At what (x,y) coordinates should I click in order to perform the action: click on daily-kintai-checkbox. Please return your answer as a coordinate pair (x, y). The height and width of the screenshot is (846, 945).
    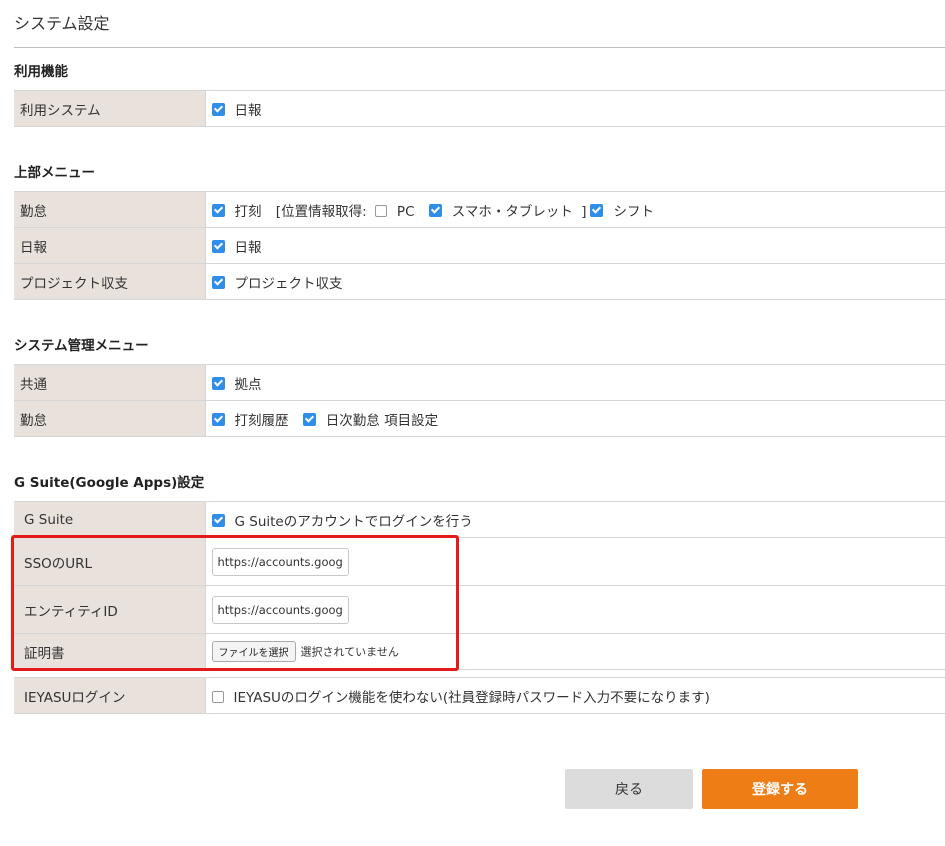
    Looking at the image, I should click on (309, 419).